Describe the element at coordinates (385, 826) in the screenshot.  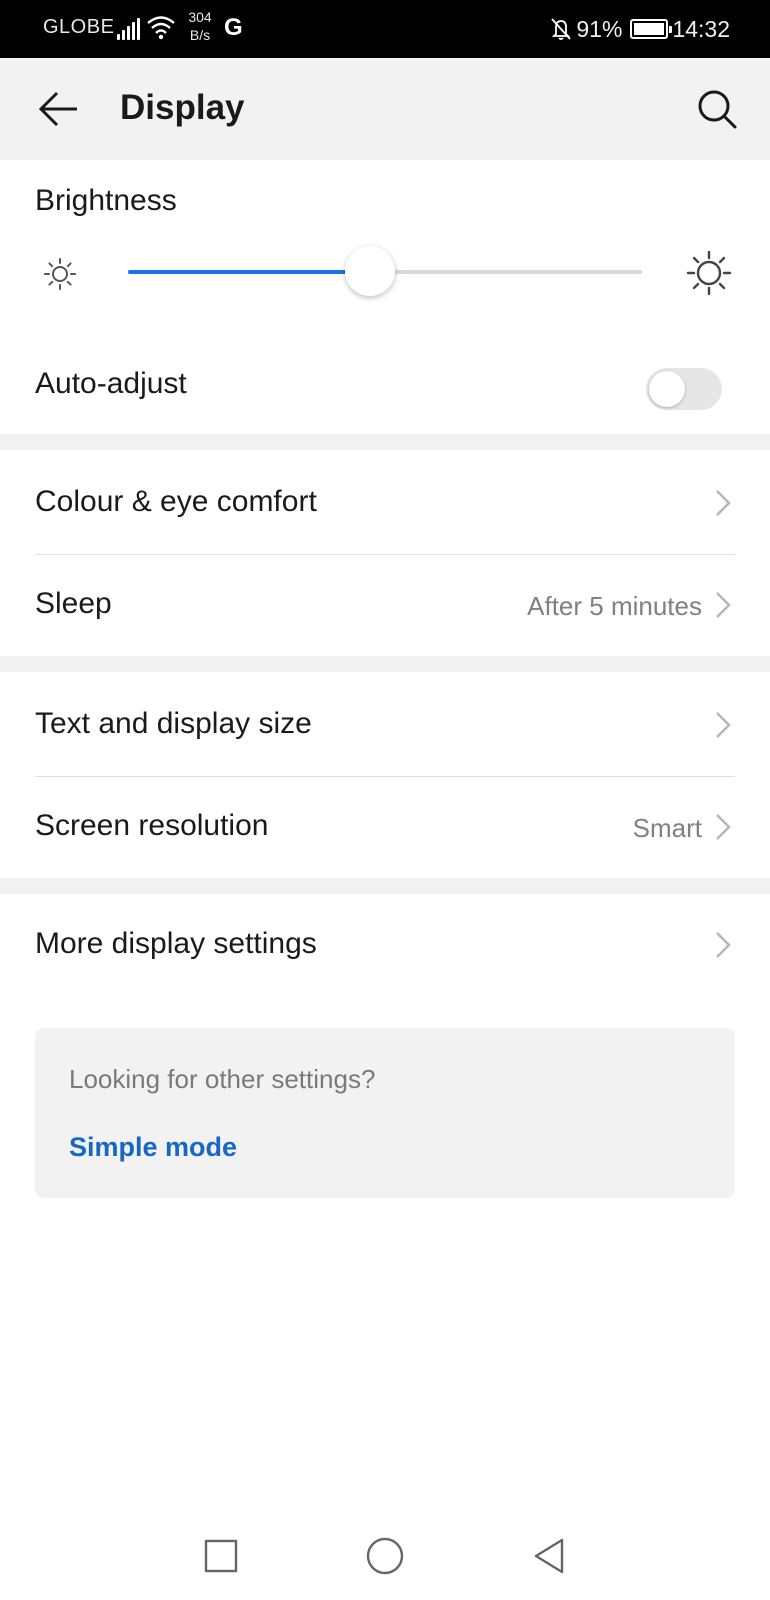
I see `screen-resolution-row: Screen resolution Smart` at that location.